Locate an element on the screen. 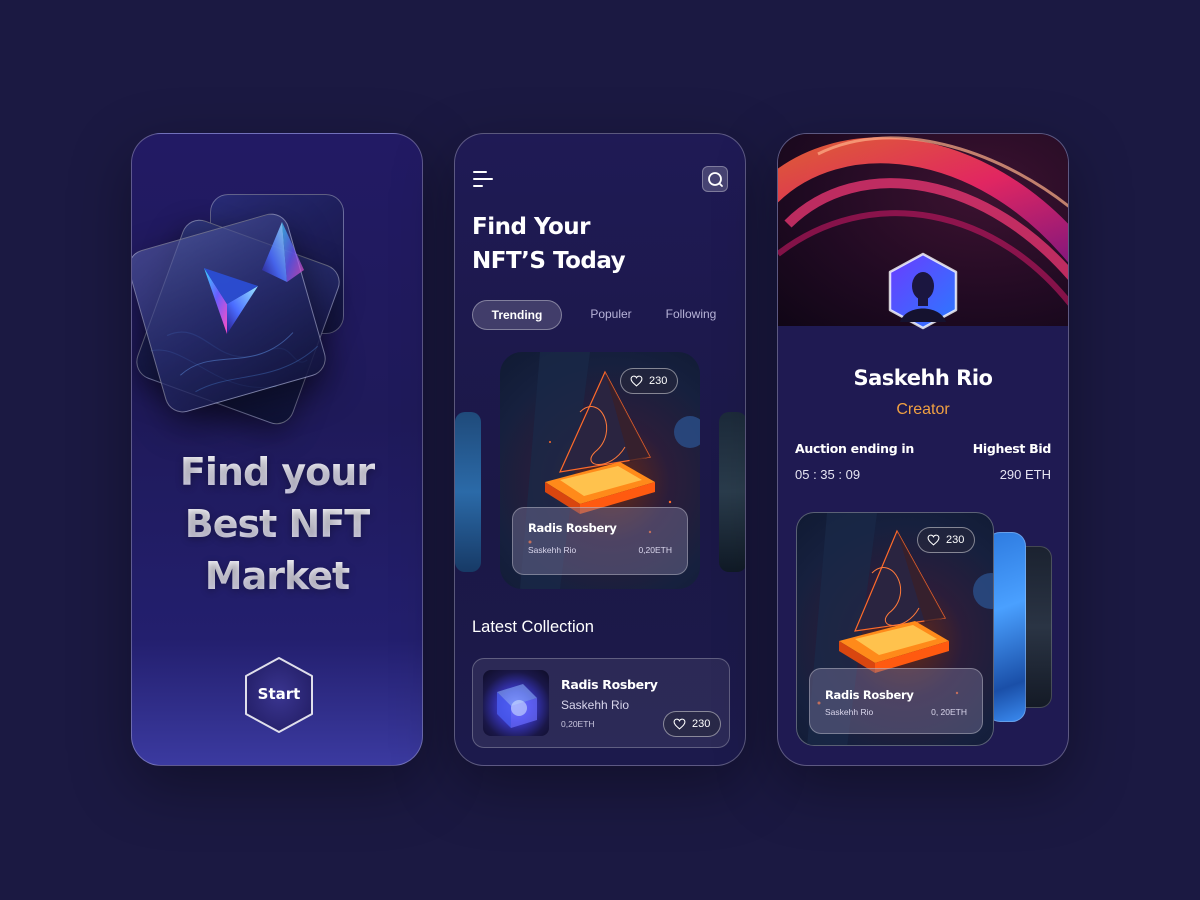 The height and width of the screenshot is (900, 1200). like-count: 230 is located at coordinates (658, 381).